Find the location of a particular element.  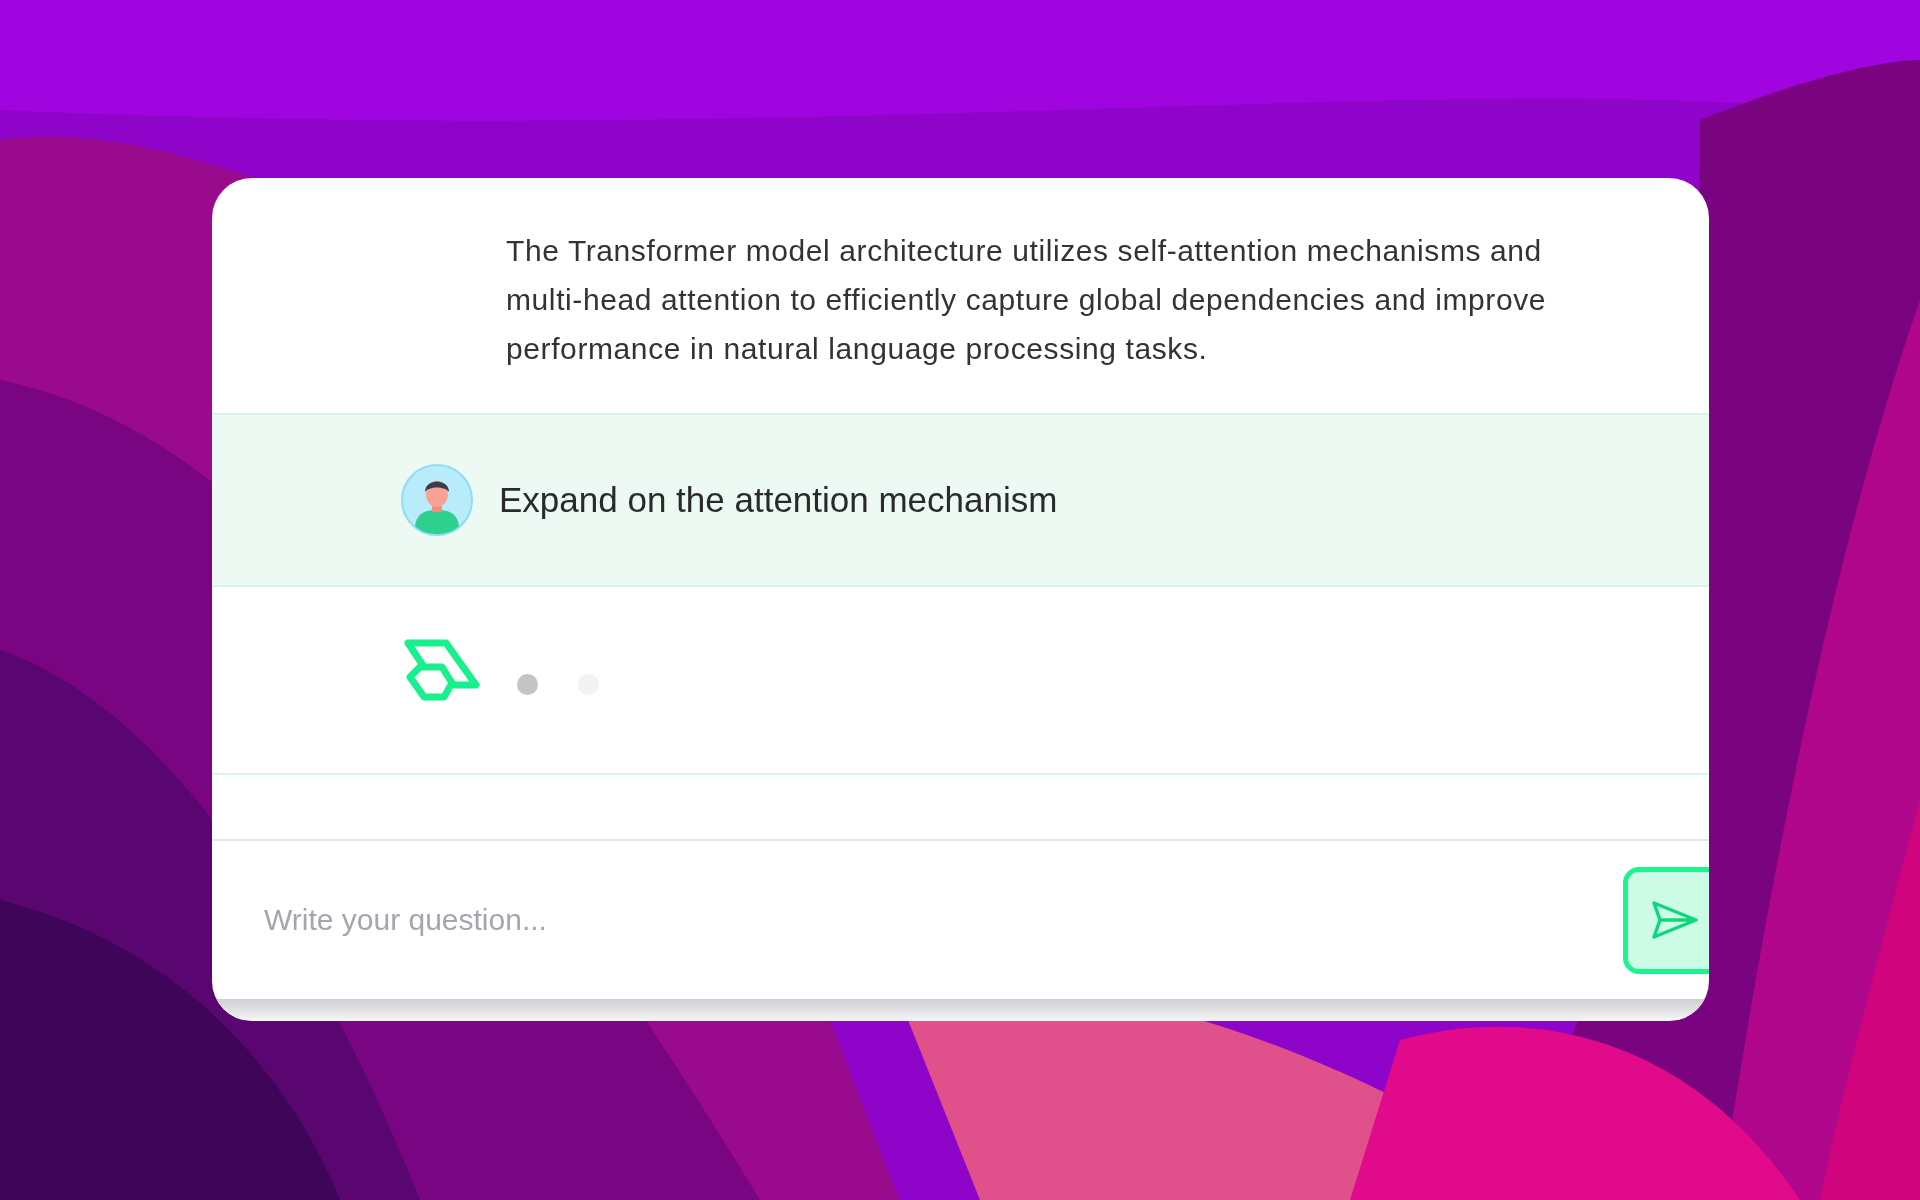

answer-text: The Transformer model architecture utilizes self-attention mechanisms and multi-head attention to efficiently capture global dependencies and improve performance in natural language processing tasks. is located at coordinates (1027, 300).